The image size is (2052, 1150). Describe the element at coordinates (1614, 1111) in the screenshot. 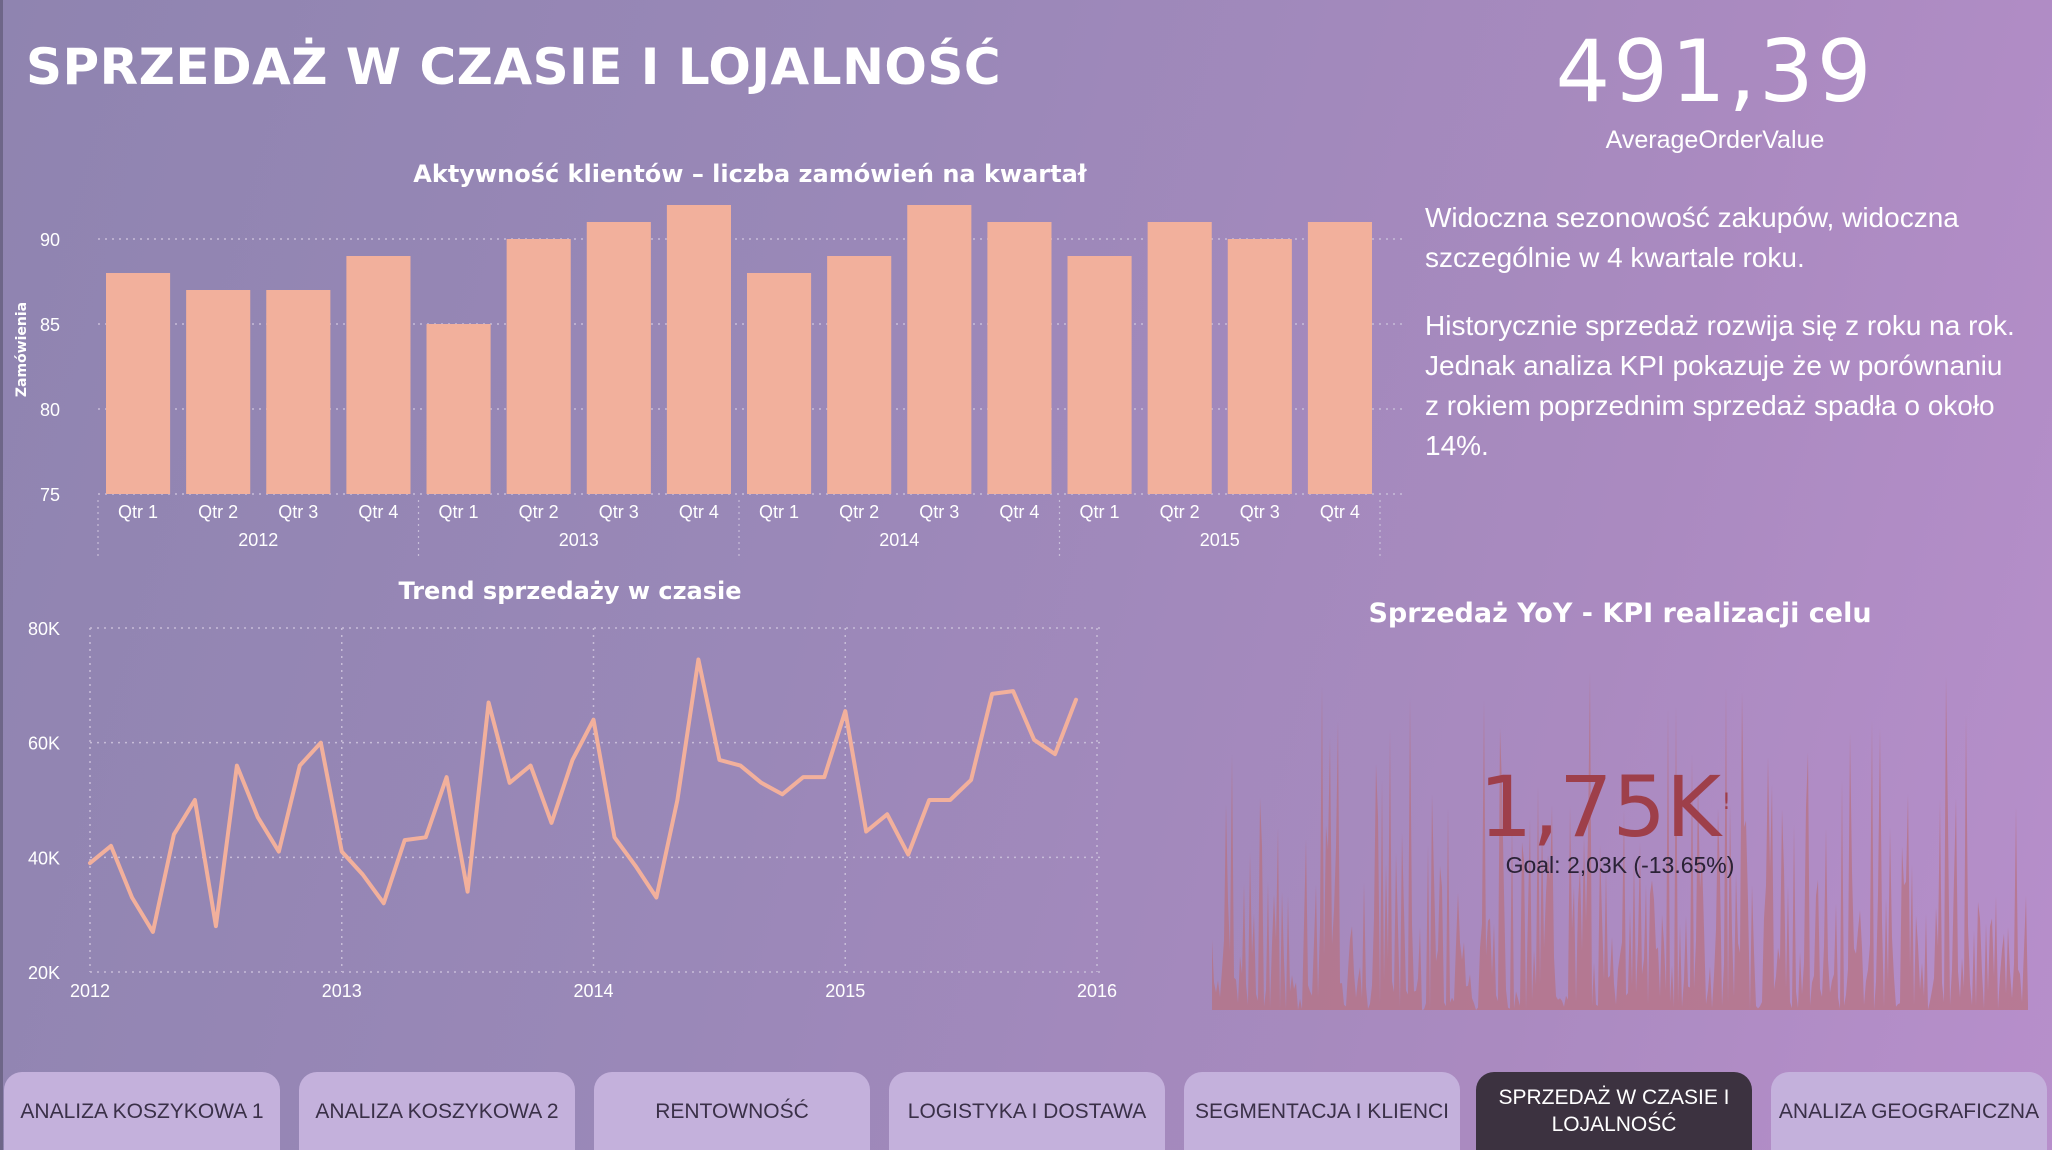

I see `nav-sprzedaz-w-czasie-i-lojalnosc: SPRZEDAŻ W CZASIE I LOJALNOŚĆ` at that location.